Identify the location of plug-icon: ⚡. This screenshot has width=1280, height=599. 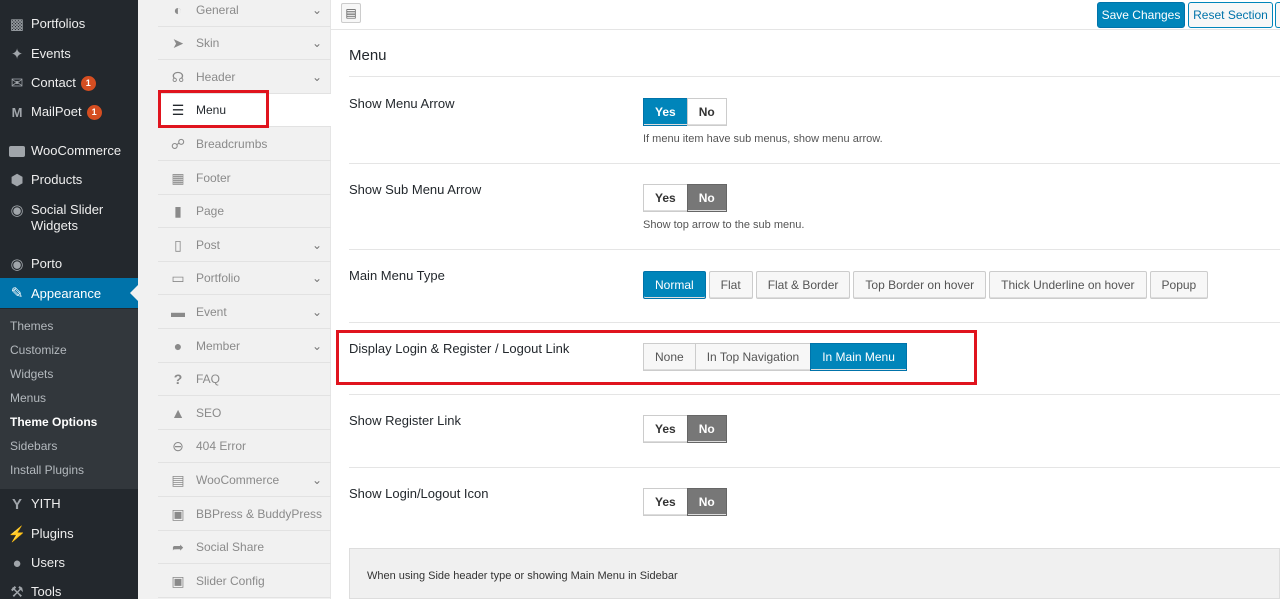
(17, 534).